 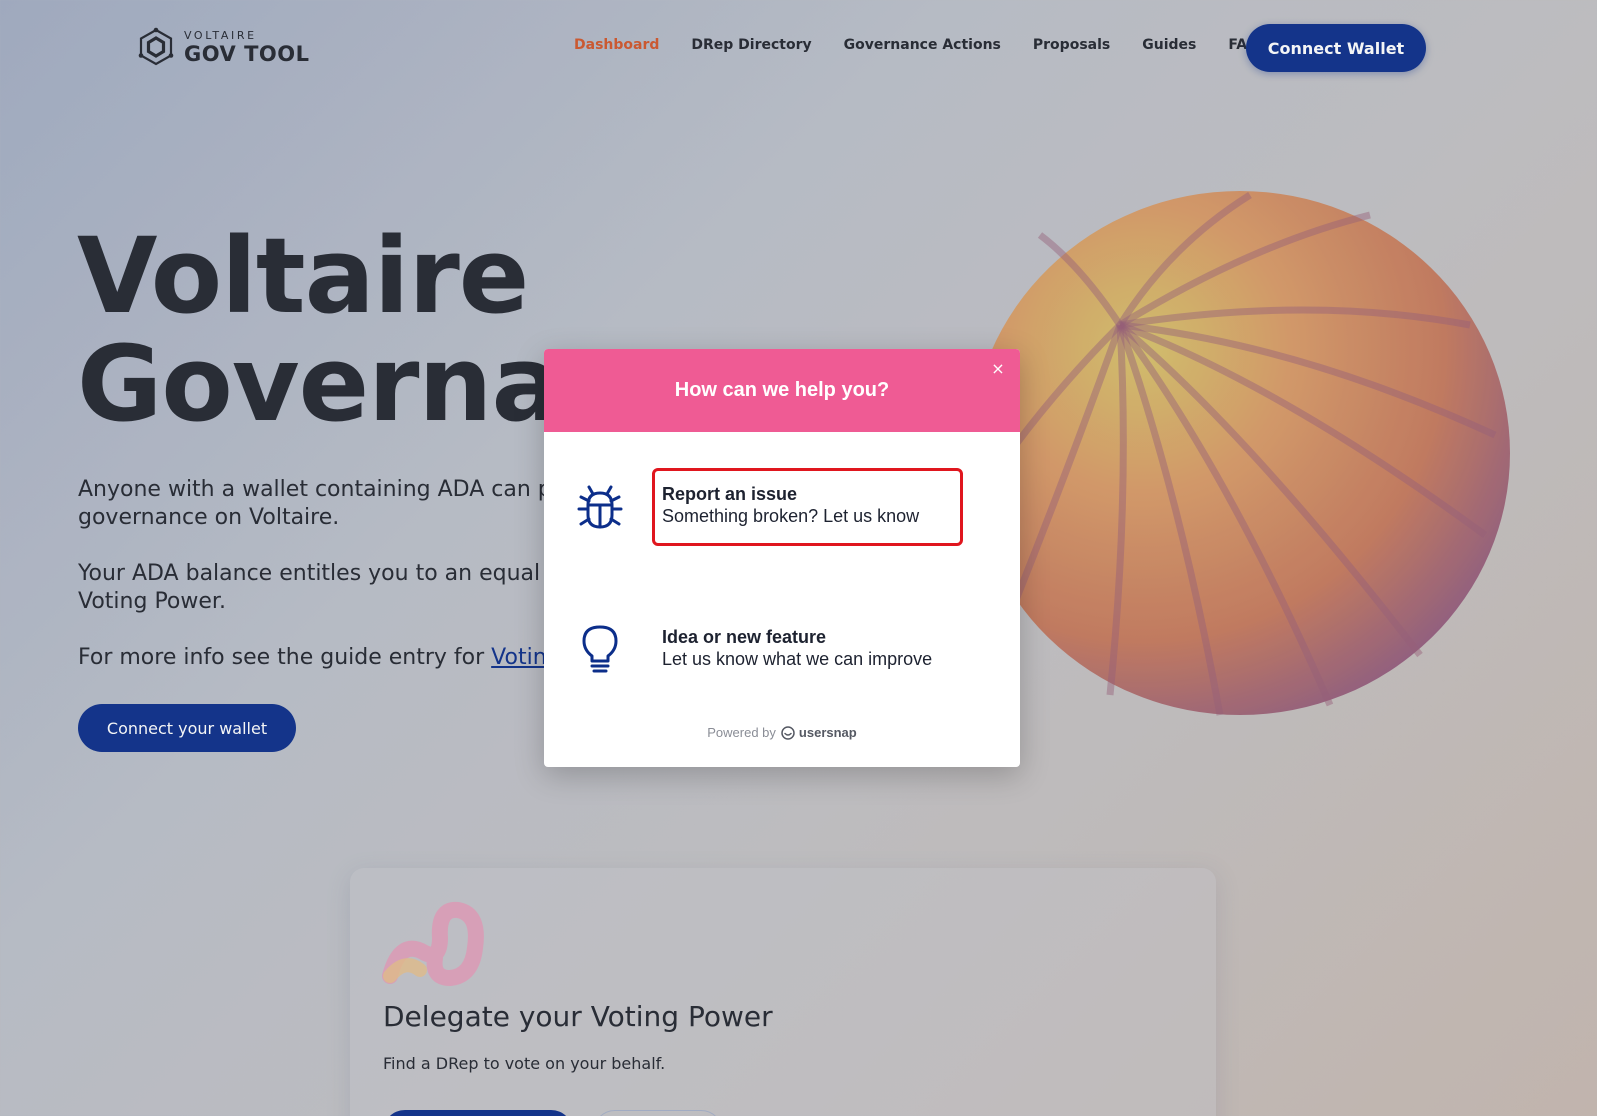 I want to click on usersnap-logo-icon, so click(x=788, y=732).